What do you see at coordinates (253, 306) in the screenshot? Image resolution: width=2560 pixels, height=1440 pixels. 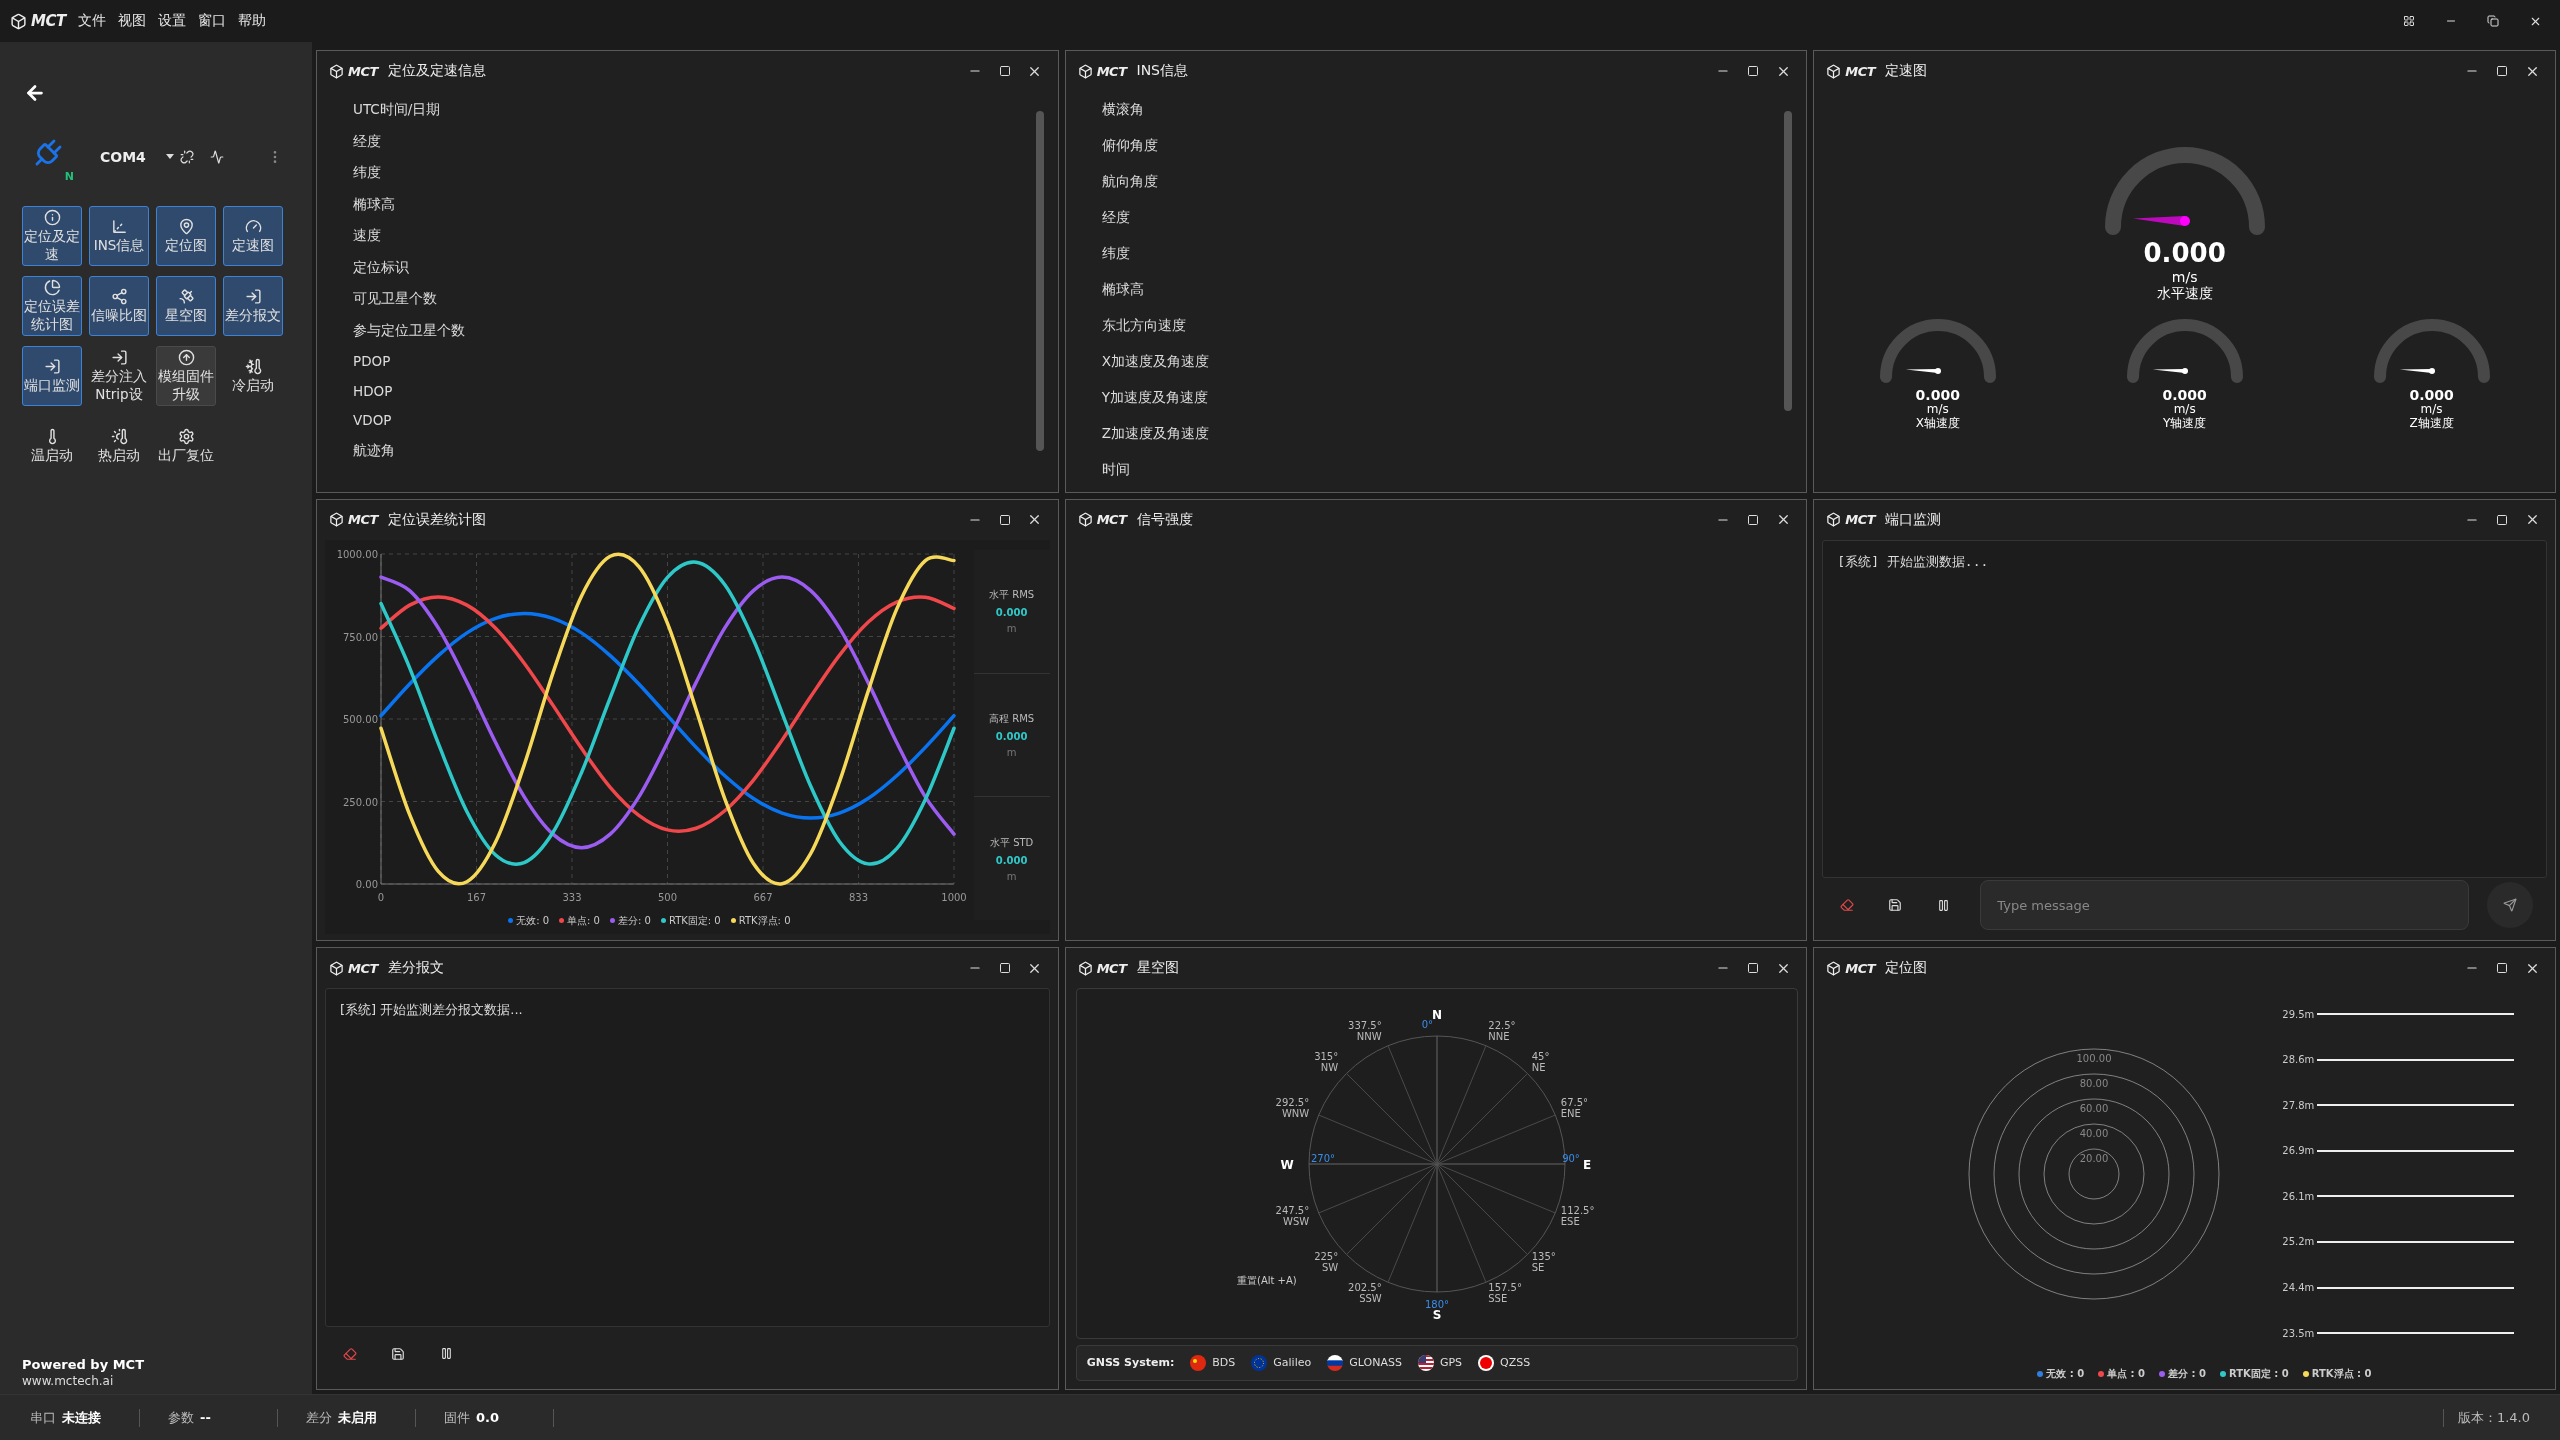 I see `tool-button: 差分报文` at bounding box center [253, 306].